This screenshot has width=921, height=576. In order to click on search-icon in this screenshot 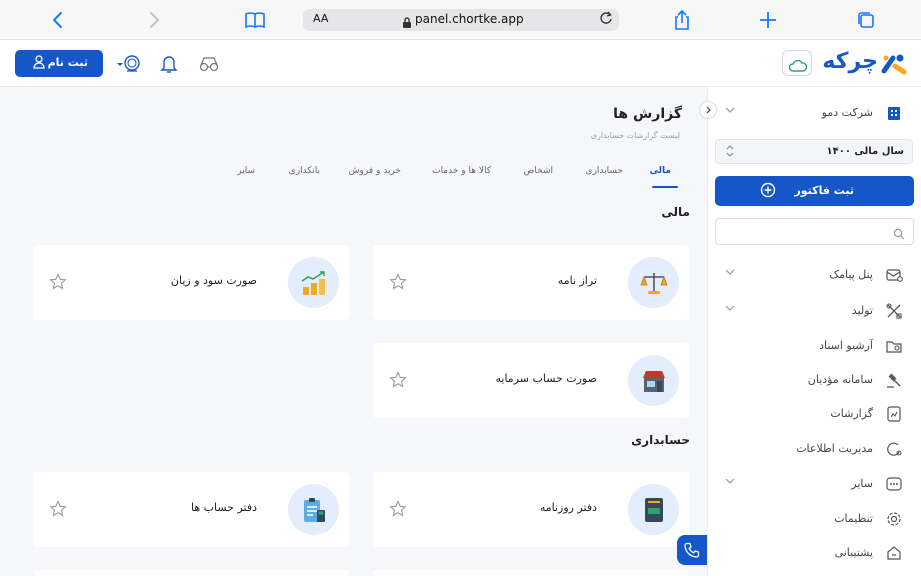, I will do `click(899, 234)`.